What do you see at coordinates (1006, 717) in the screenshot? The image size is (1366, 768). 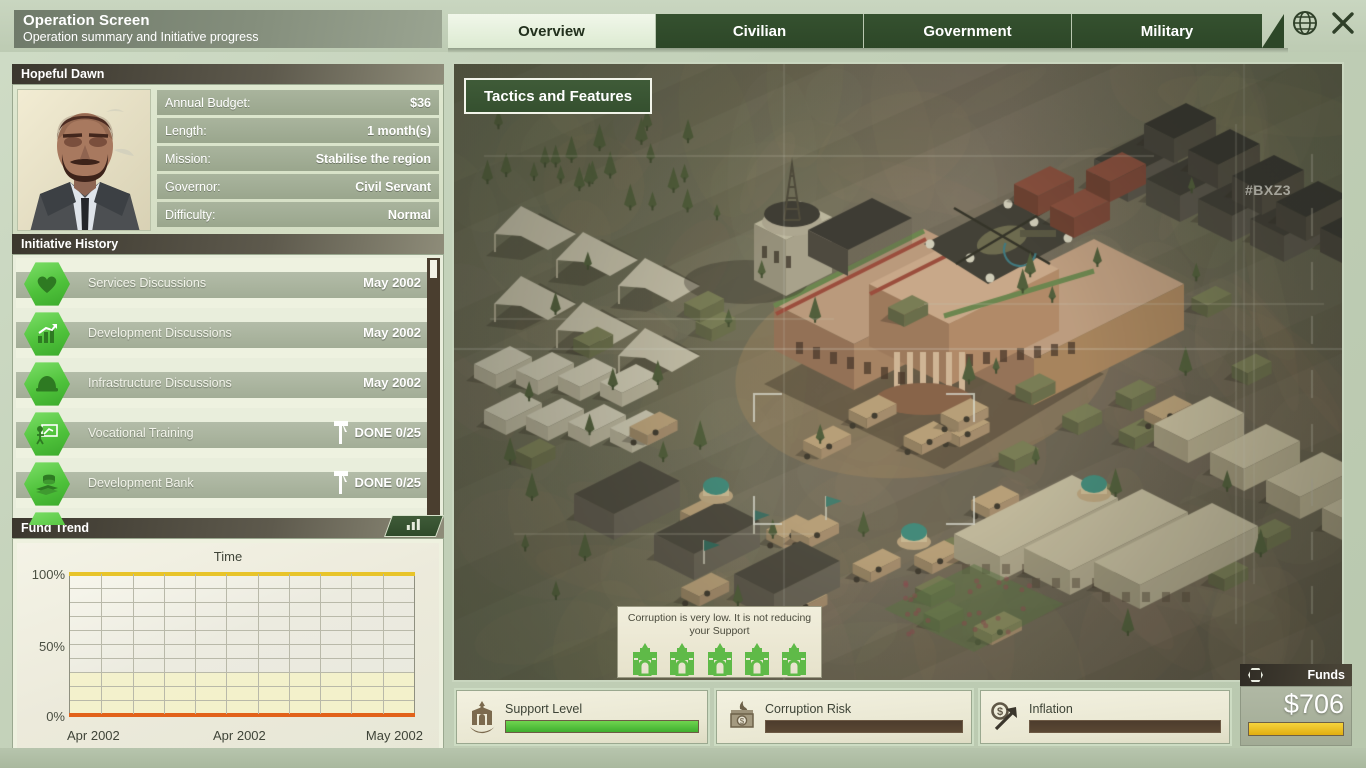 I see `dollar-arrow-icon: $` at bounding box center [1006, 717].